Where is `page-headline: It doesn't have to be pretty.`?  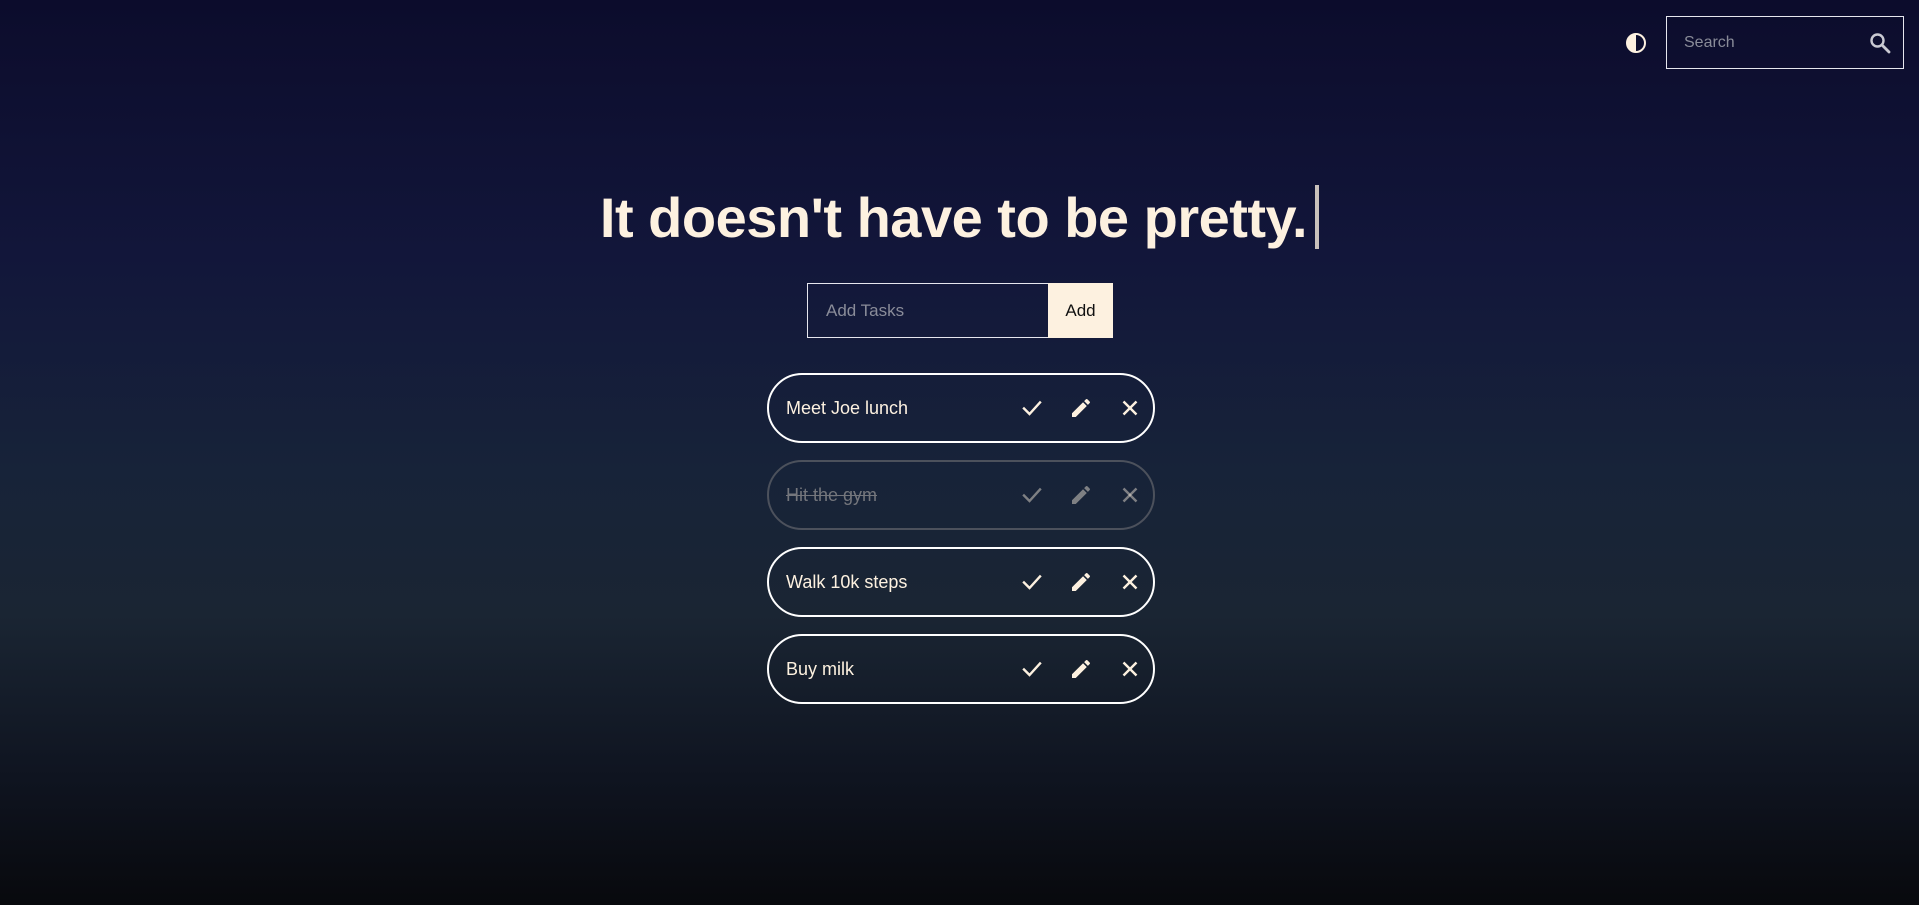
page-headline: It doesn't have to be pretty. is located at coordinates (959, 218).